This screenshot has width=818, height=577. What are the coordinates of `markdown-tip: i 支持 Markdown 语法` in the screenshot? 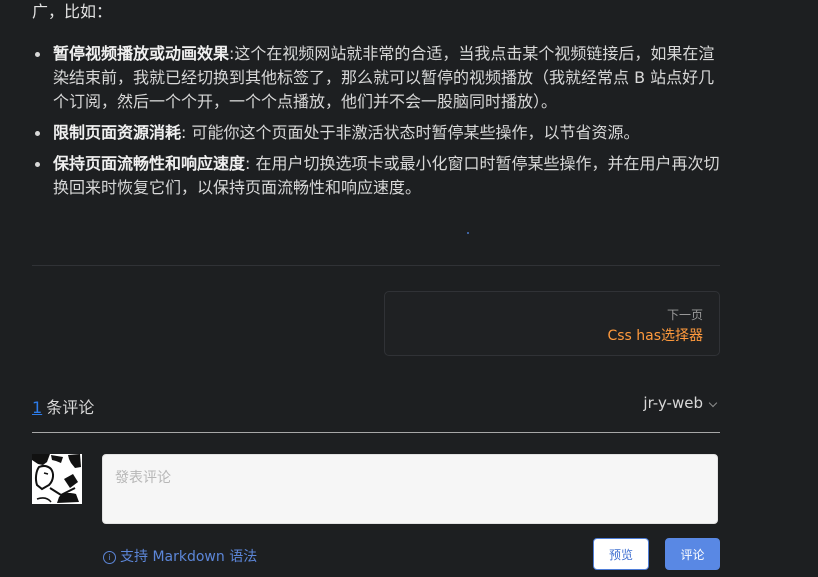 It's located at (180, 556).